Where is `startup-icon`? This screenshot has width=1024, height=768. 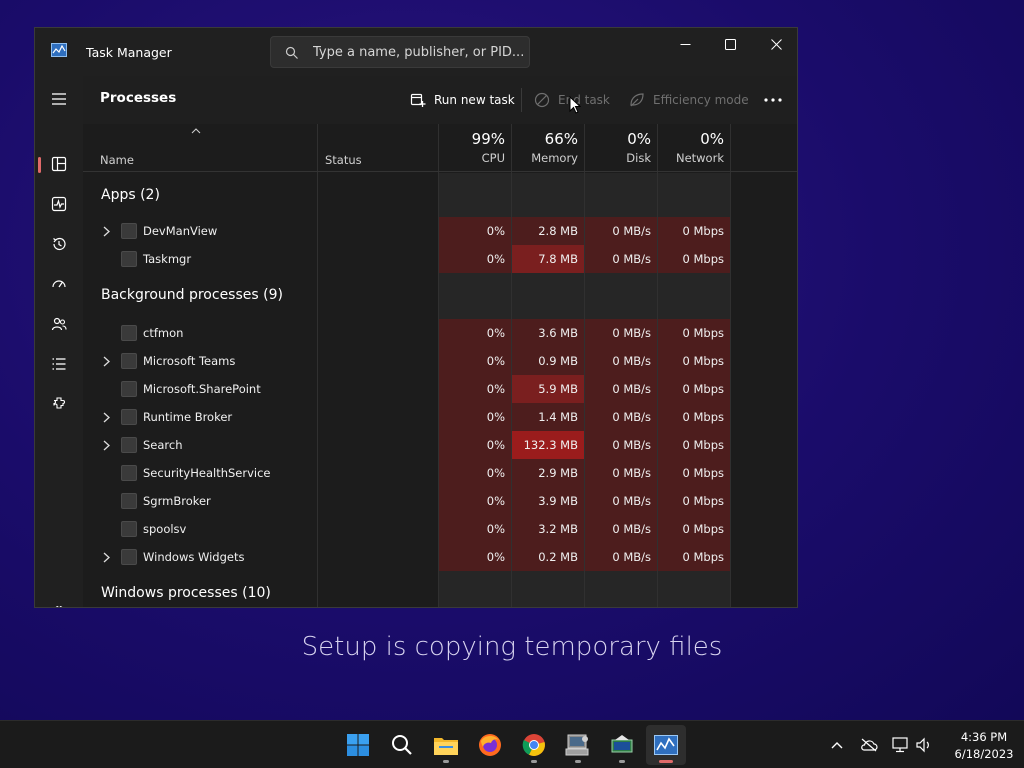 startup-icon is located at coordinates (59, 284).